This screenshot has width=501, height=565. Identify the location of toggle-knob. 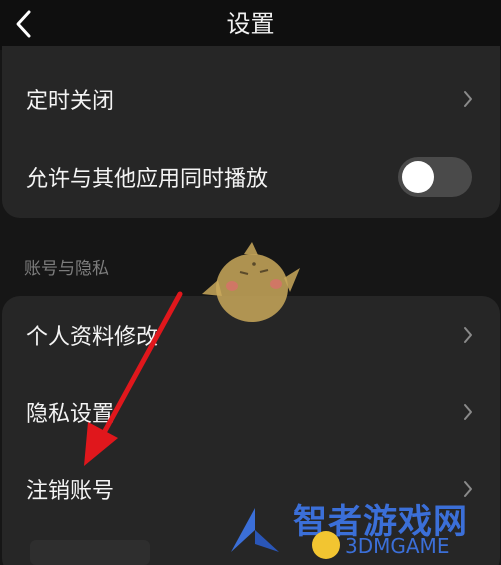
(418, 177).